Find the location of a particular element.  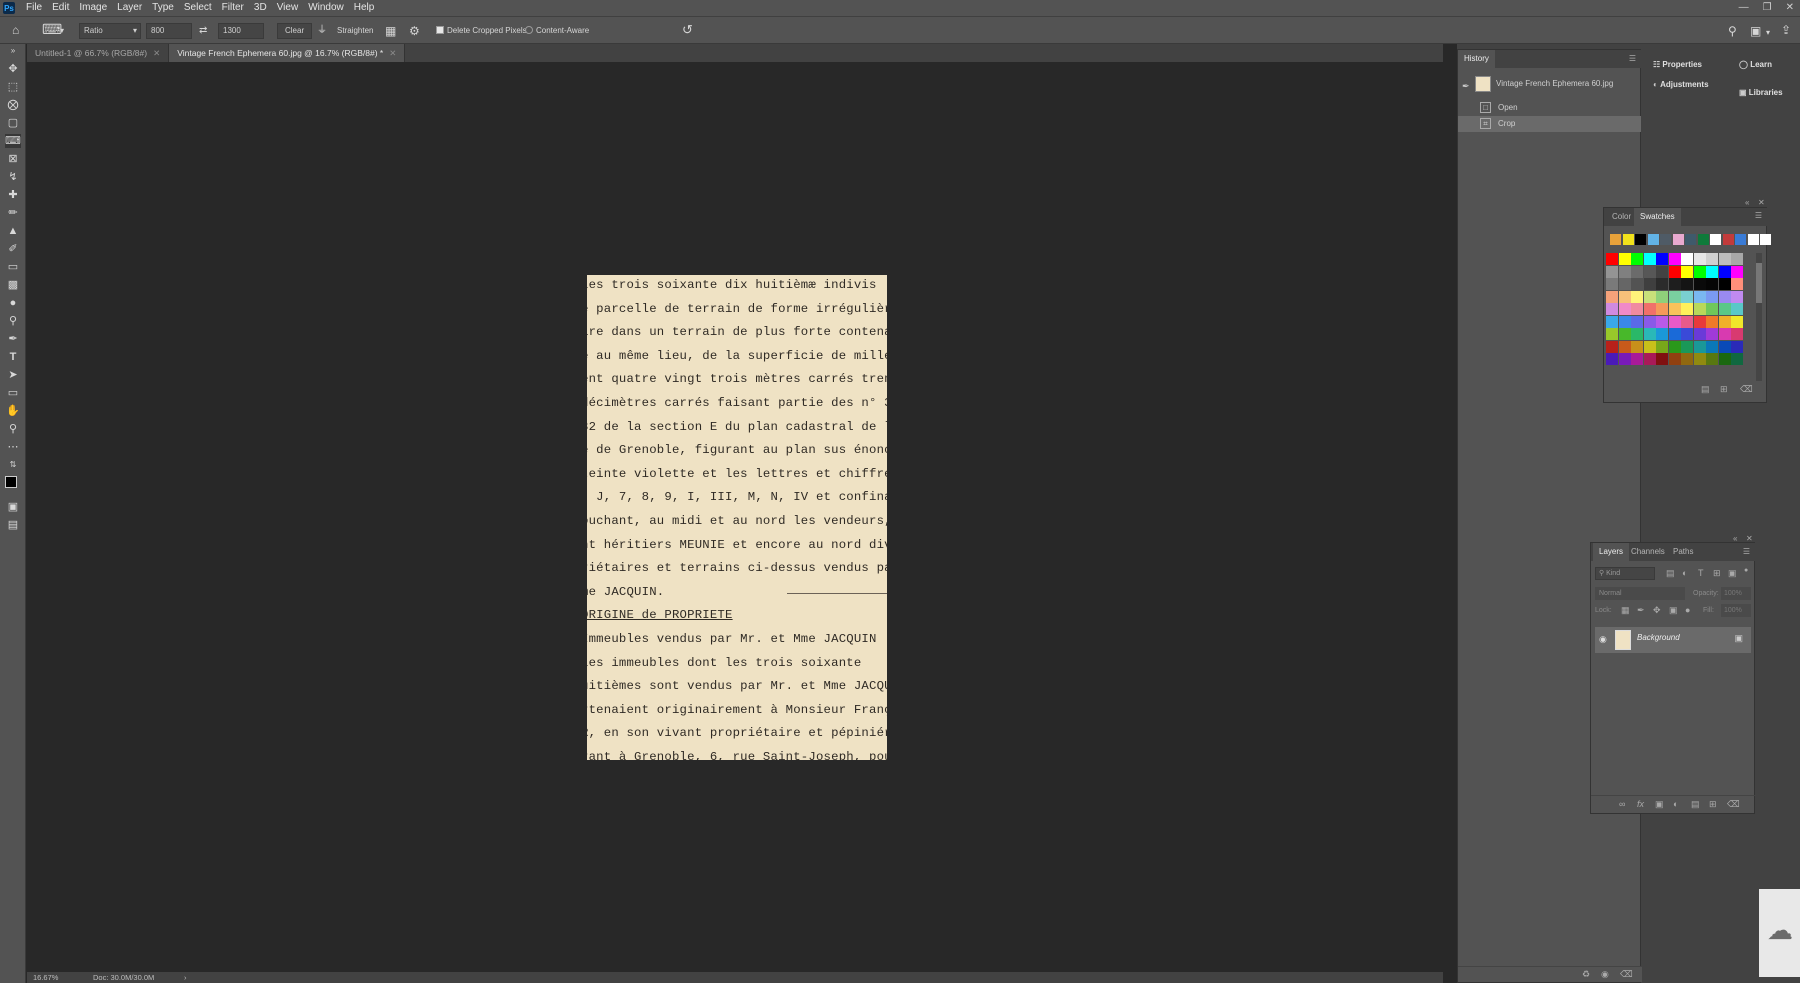

chevron-right-icon: › is located at coordinates (185, 977).